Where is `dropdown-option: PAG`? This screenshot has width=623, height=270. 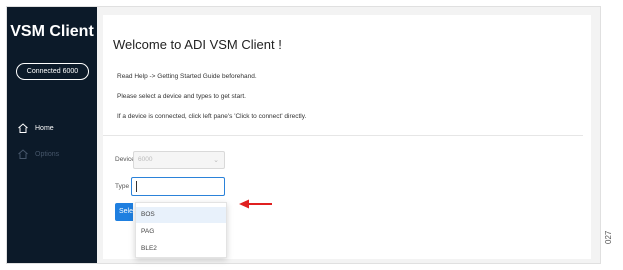
dropdown-option: PAG is located at coordinates (181, 232).